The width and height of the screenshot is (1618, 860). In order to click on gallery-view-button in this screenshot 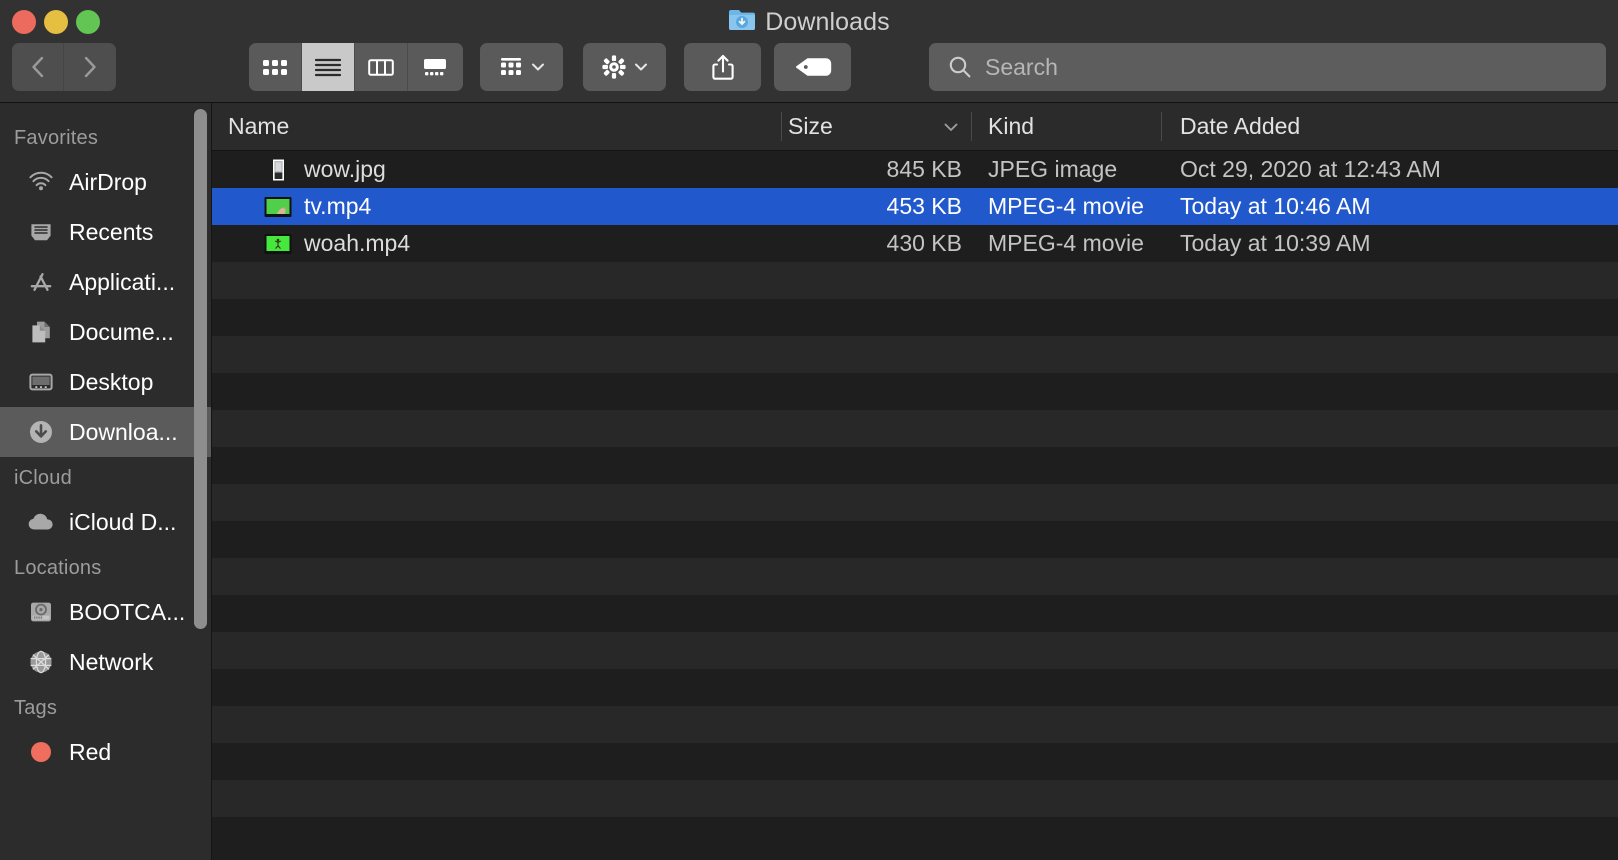, I will do `click(434, 67)`.